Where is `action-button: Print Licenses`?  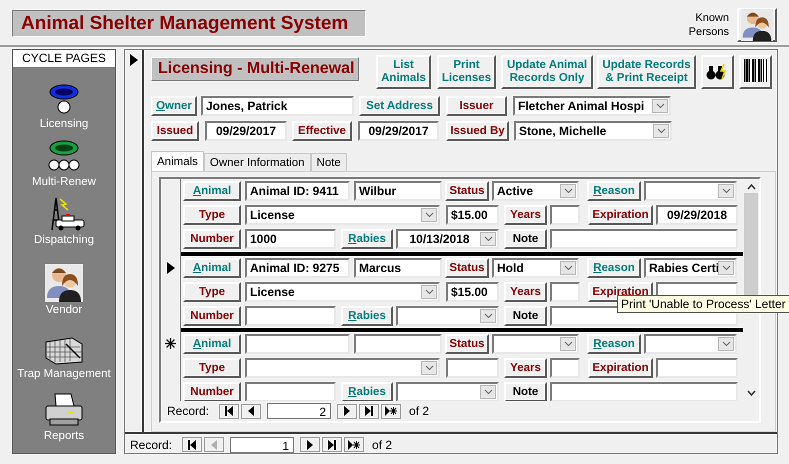 action-button: Print Licenses is located at coordinates (466, 72).